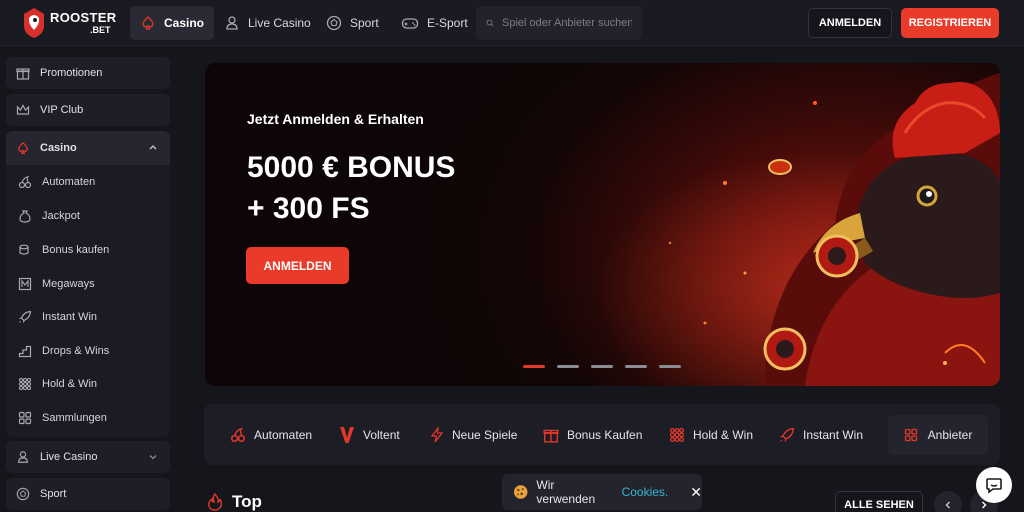 This screenshot has height=512, width=1024. What do you see at coordinates (566, 492) in the screenshot?
I see `cookie-text: Wir verwenden` at bounding box center [566, 492].